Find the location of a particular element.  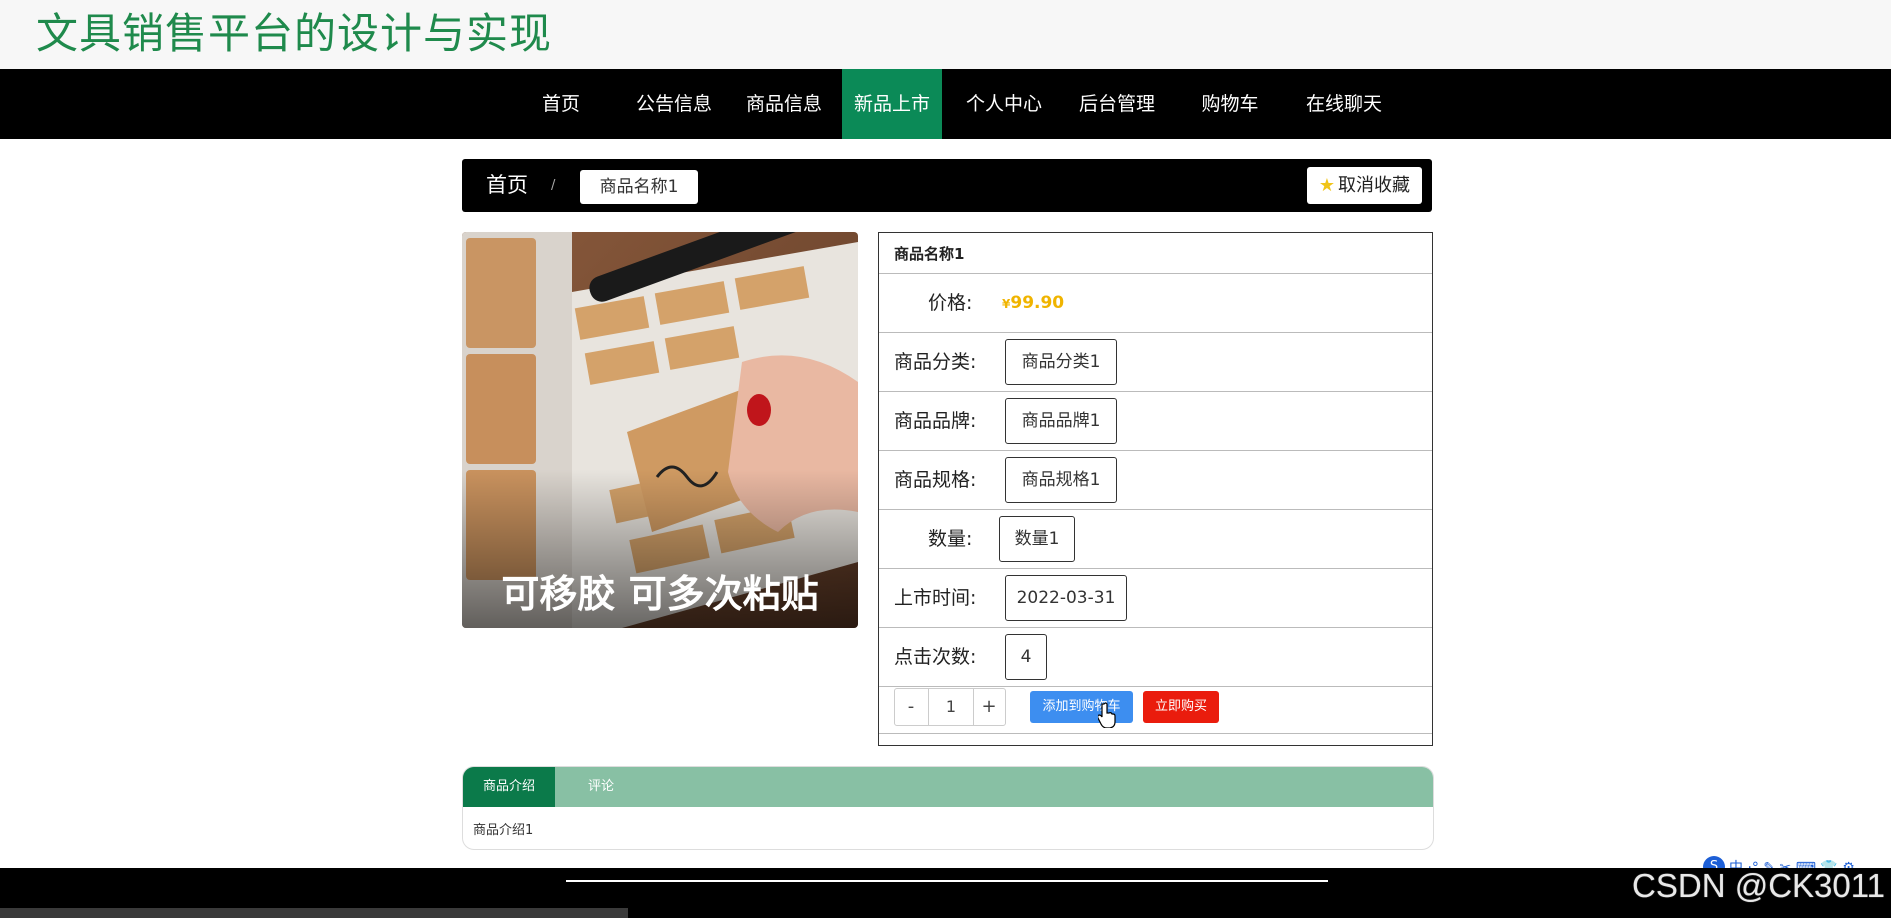

breadcrumb-home: 首页 is located at coordinates (507, 185).